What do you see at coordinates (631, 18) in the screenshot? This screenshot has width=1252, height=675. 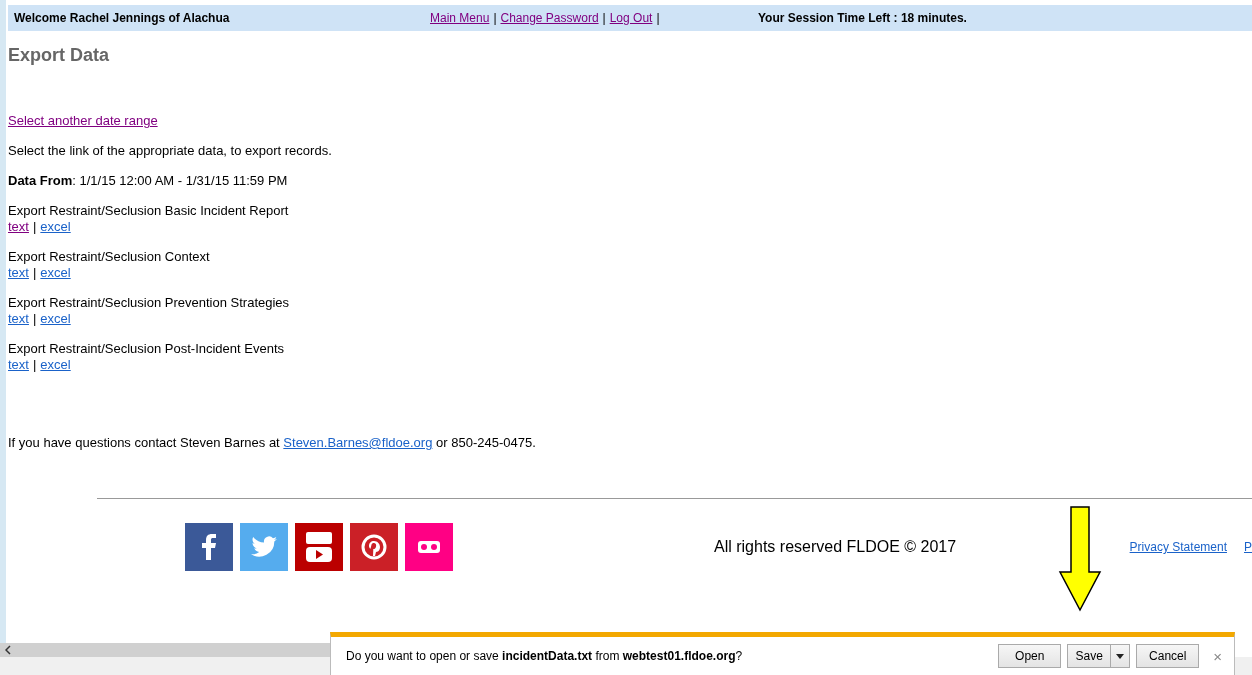 I see `nav-link: Log Out` at bounding box center [631, 18].